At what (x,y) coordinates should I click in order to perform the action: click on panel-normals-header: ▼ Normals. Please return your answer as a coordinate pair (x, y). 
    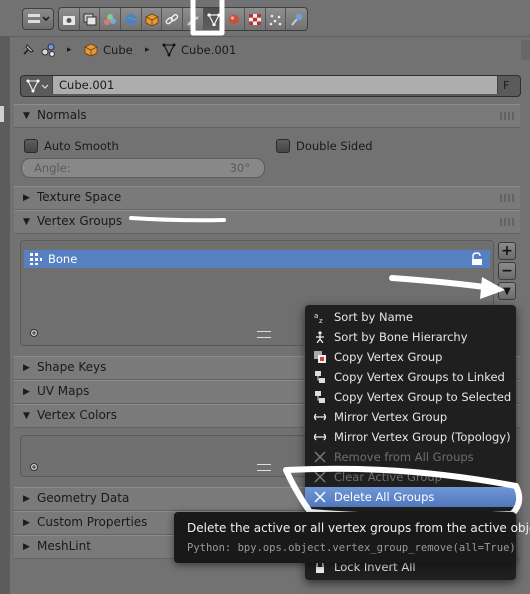
    Looking at the image, I should click on (267, 116).